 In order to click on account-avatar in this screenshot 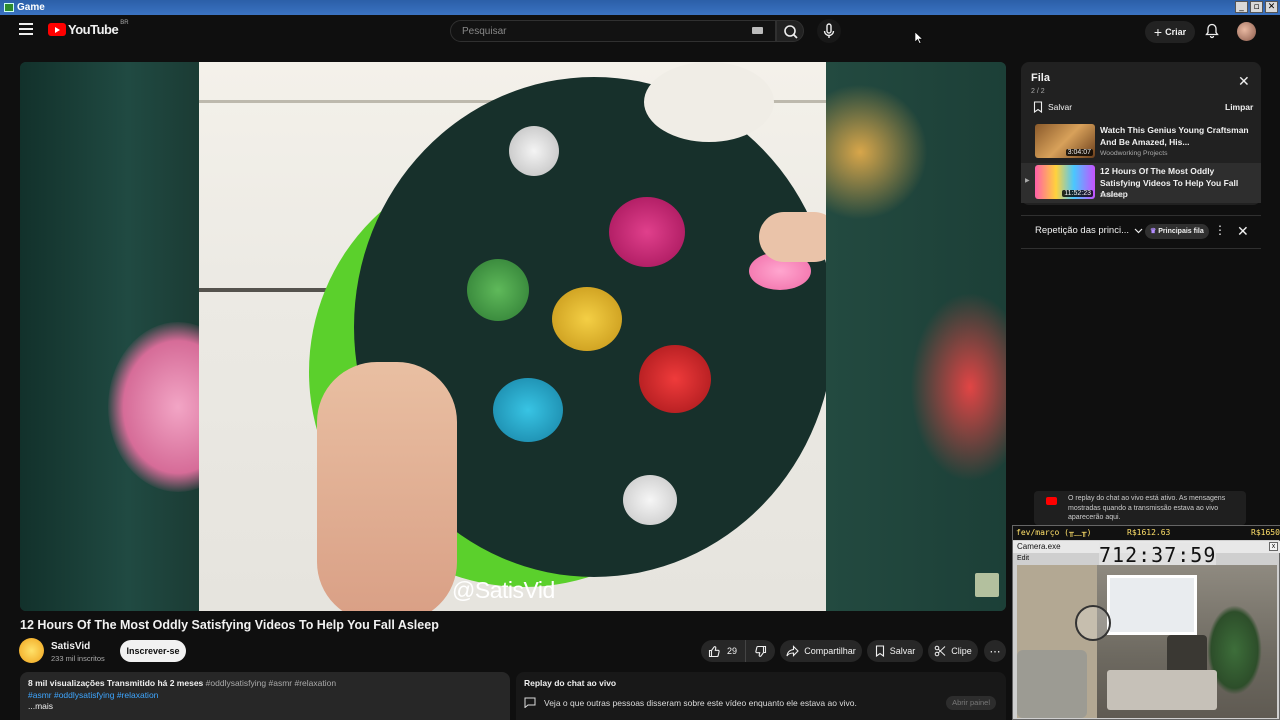, I will do `click(1246, 31)`.